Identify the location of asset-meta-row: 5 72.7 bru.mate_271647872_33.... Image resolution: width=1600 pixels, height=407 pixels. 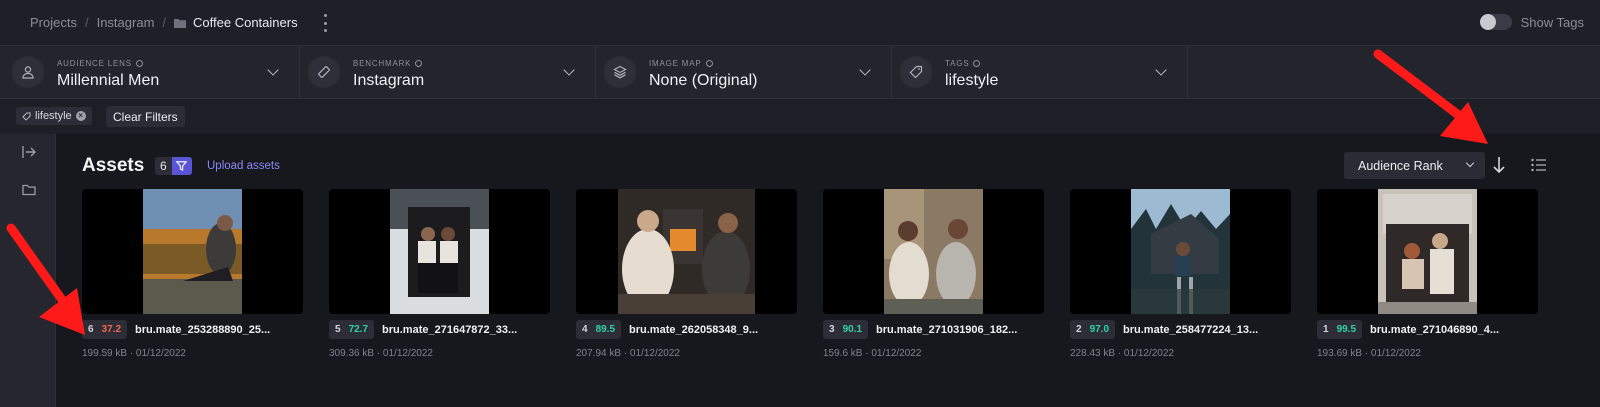
(439, 329).